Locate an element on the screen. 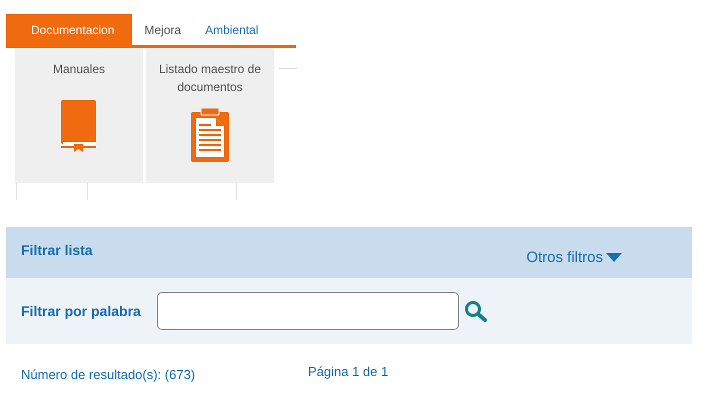  field-label: Filtrar por palabra is located at coordinates (81, 311).